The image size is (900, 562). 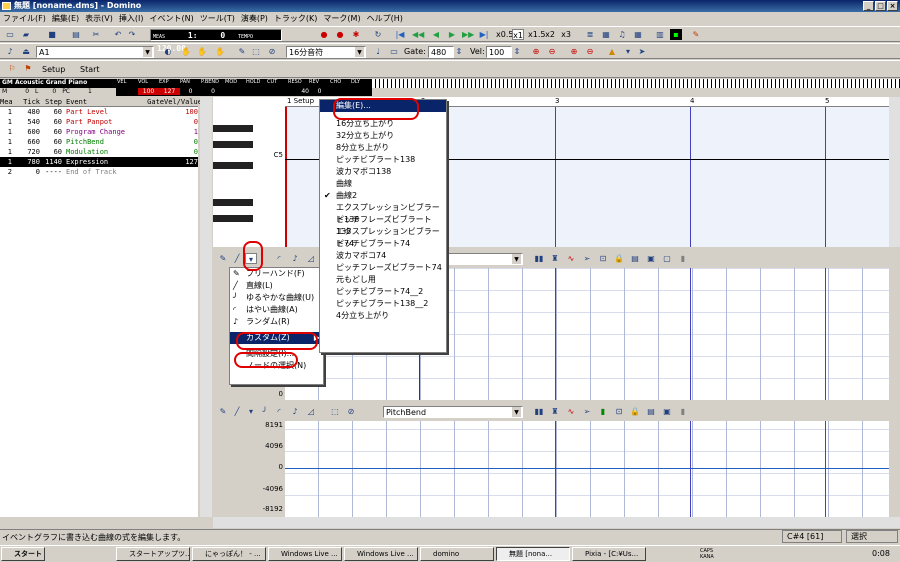 What do you see at coordinates (566, 34) in the screenshot?
I see `zoom-x3: x3` at bounding box center [566, 34].